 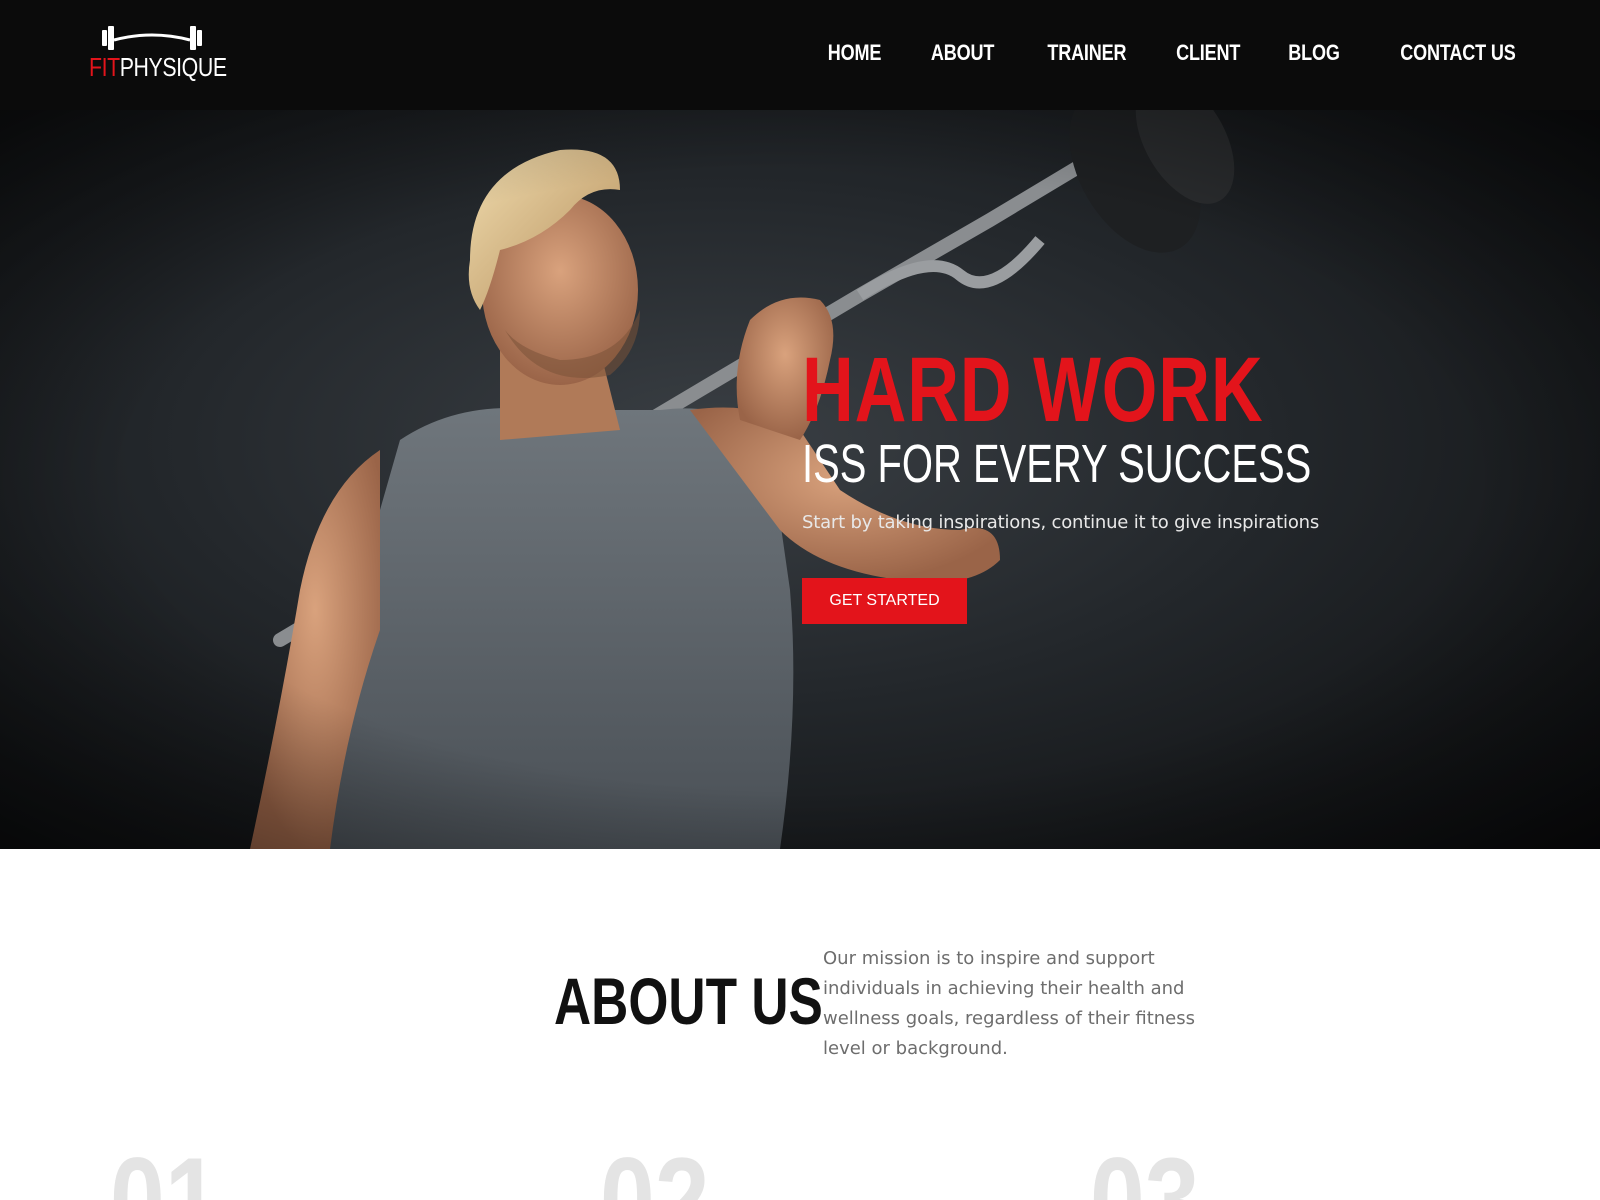 What do you see at coordinates (173, 67) in the screenshot?
I see `logo-physique-text: PHYSIQUE` at bounding box center [173, 67].